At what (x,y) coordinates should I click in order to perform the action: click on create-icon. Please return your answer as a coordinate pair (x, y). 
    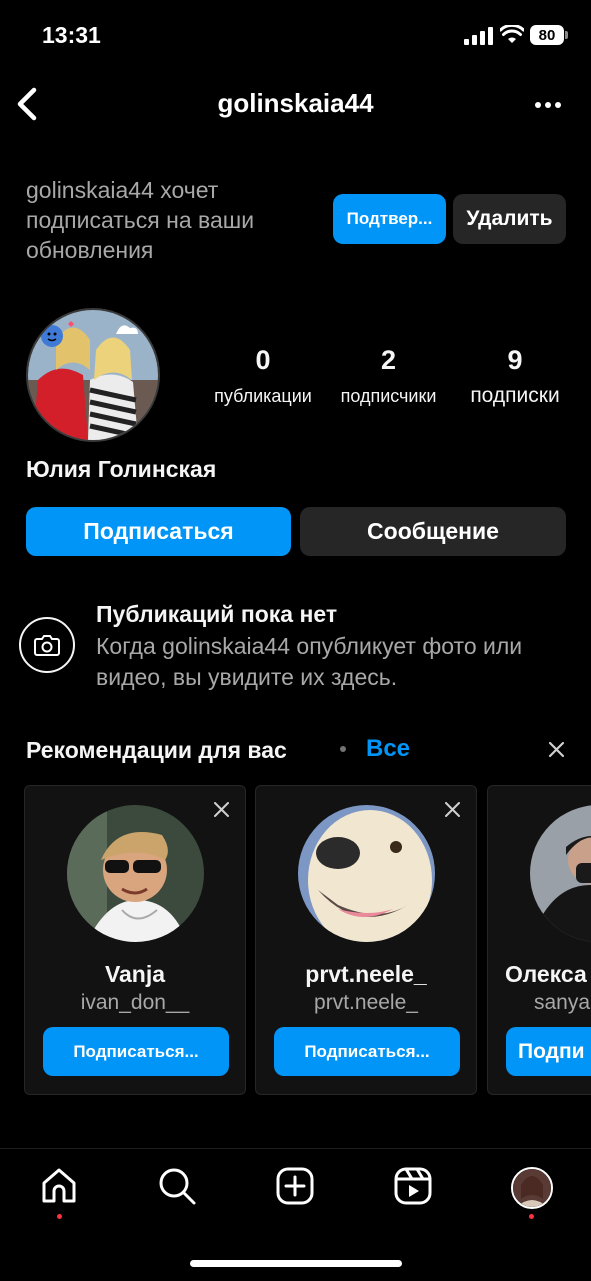
    Looking at the image, I should click on (295, 1186).